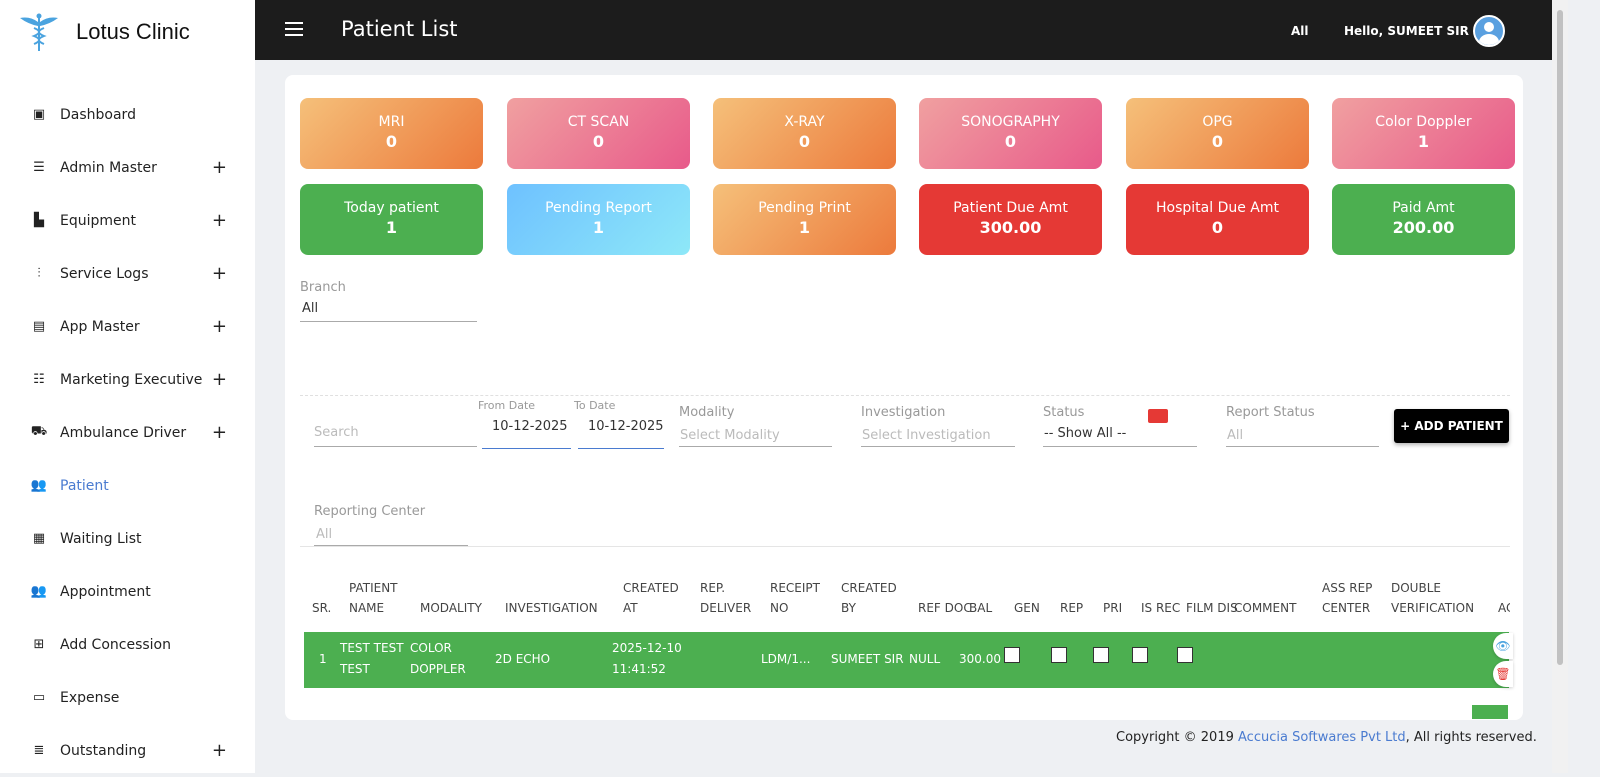 This screenshot has width=1600, height=777. Describe the element at coordinates (127, 591) in the screenshot. I see `sidebar-item-appointment: 👥 Appointment` at that location.